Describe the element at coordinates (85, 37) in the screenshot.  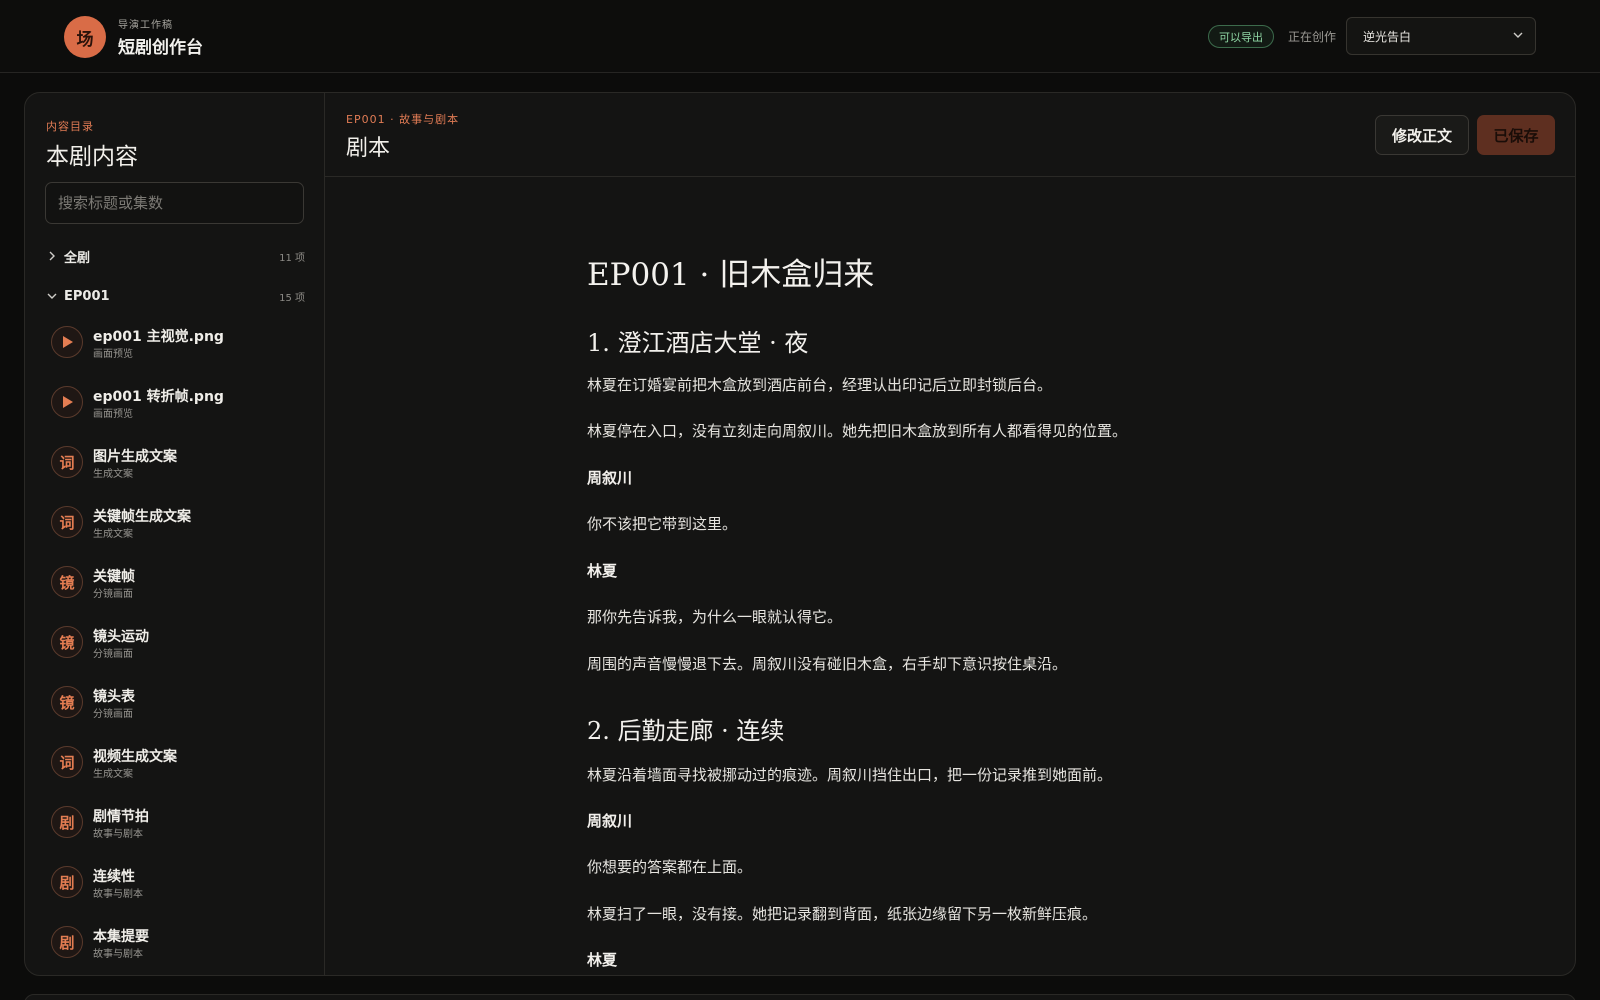
I see `brand-logo: 场` at that location.